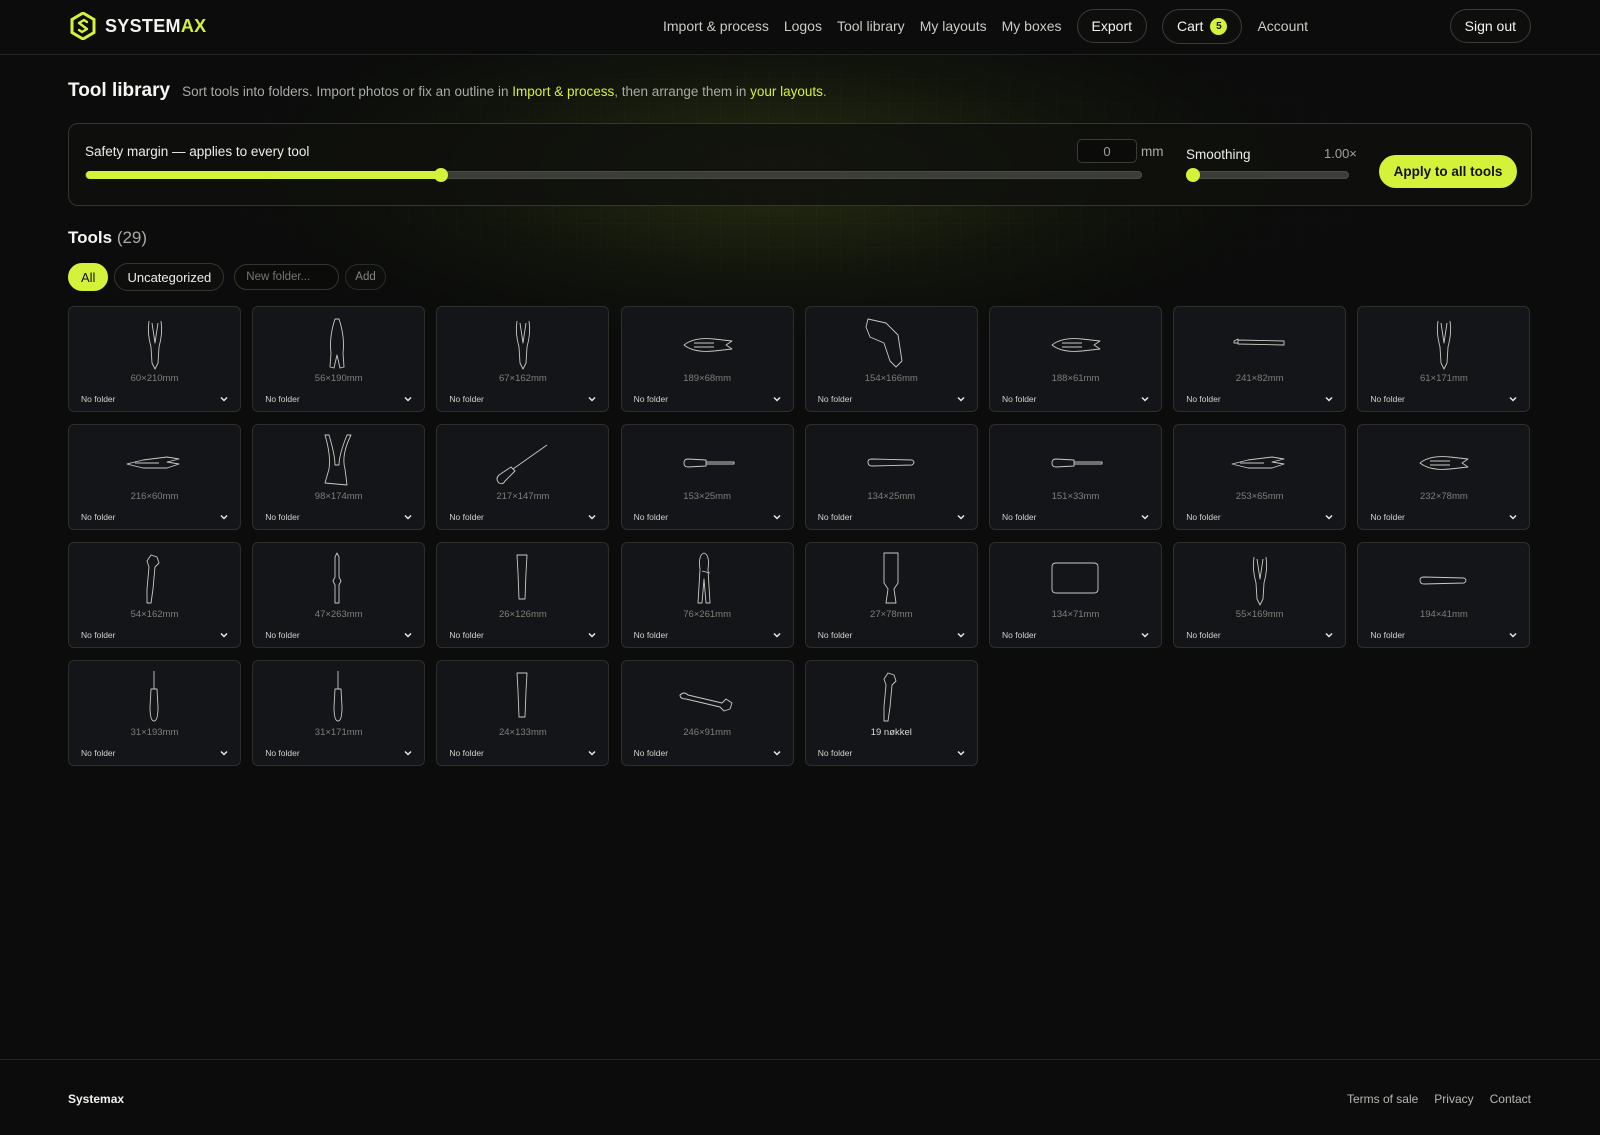  Describe the element at coordinates (1510, 1099) in the screenshot. I see `contact-link: Contact` at that location.